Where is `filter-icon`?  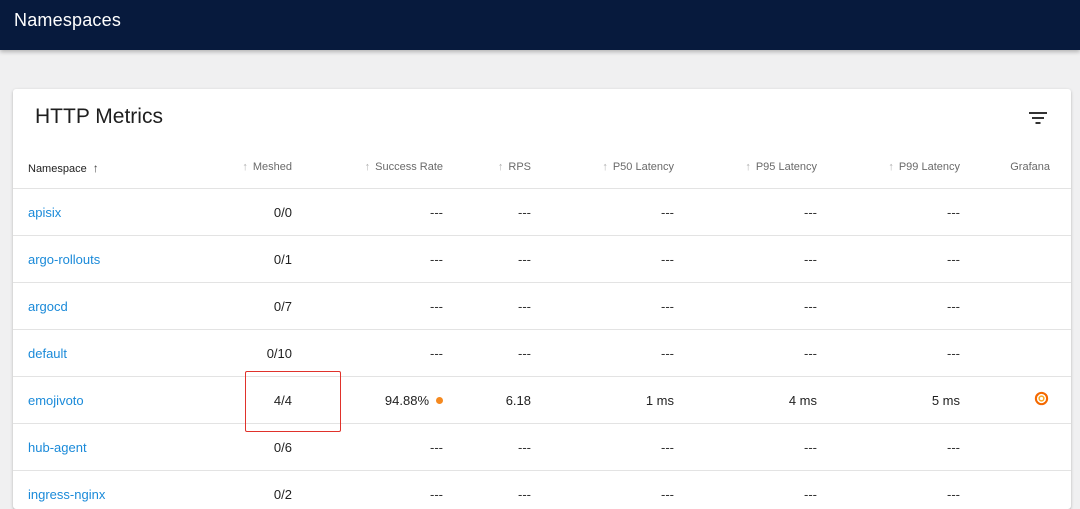
filter-icon is located at coordinates (1038, 118).